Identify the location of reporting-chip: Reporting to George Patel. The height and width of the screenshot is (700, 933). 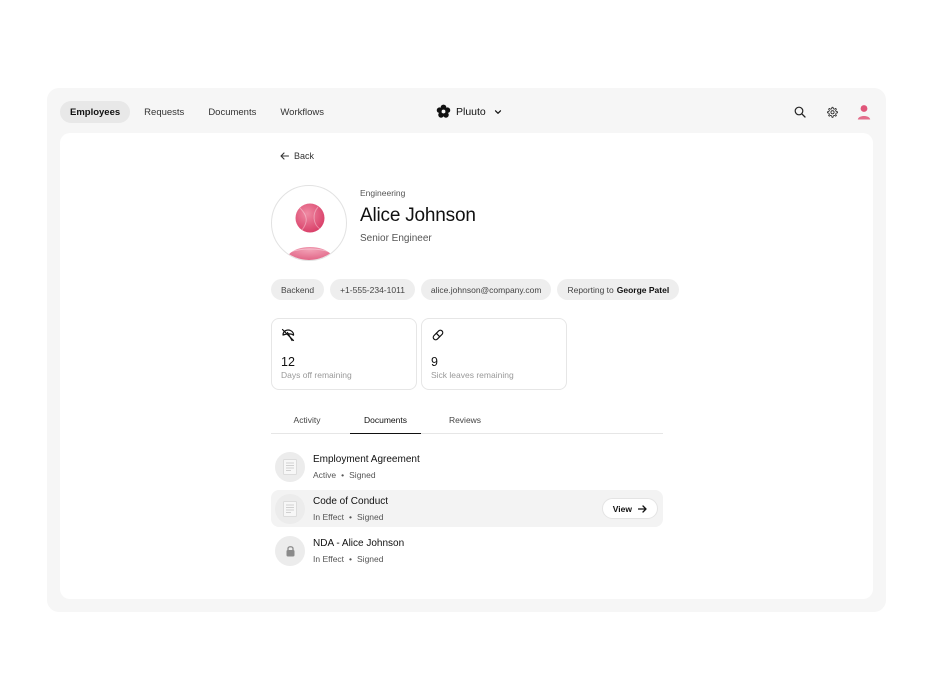
(618, 289).